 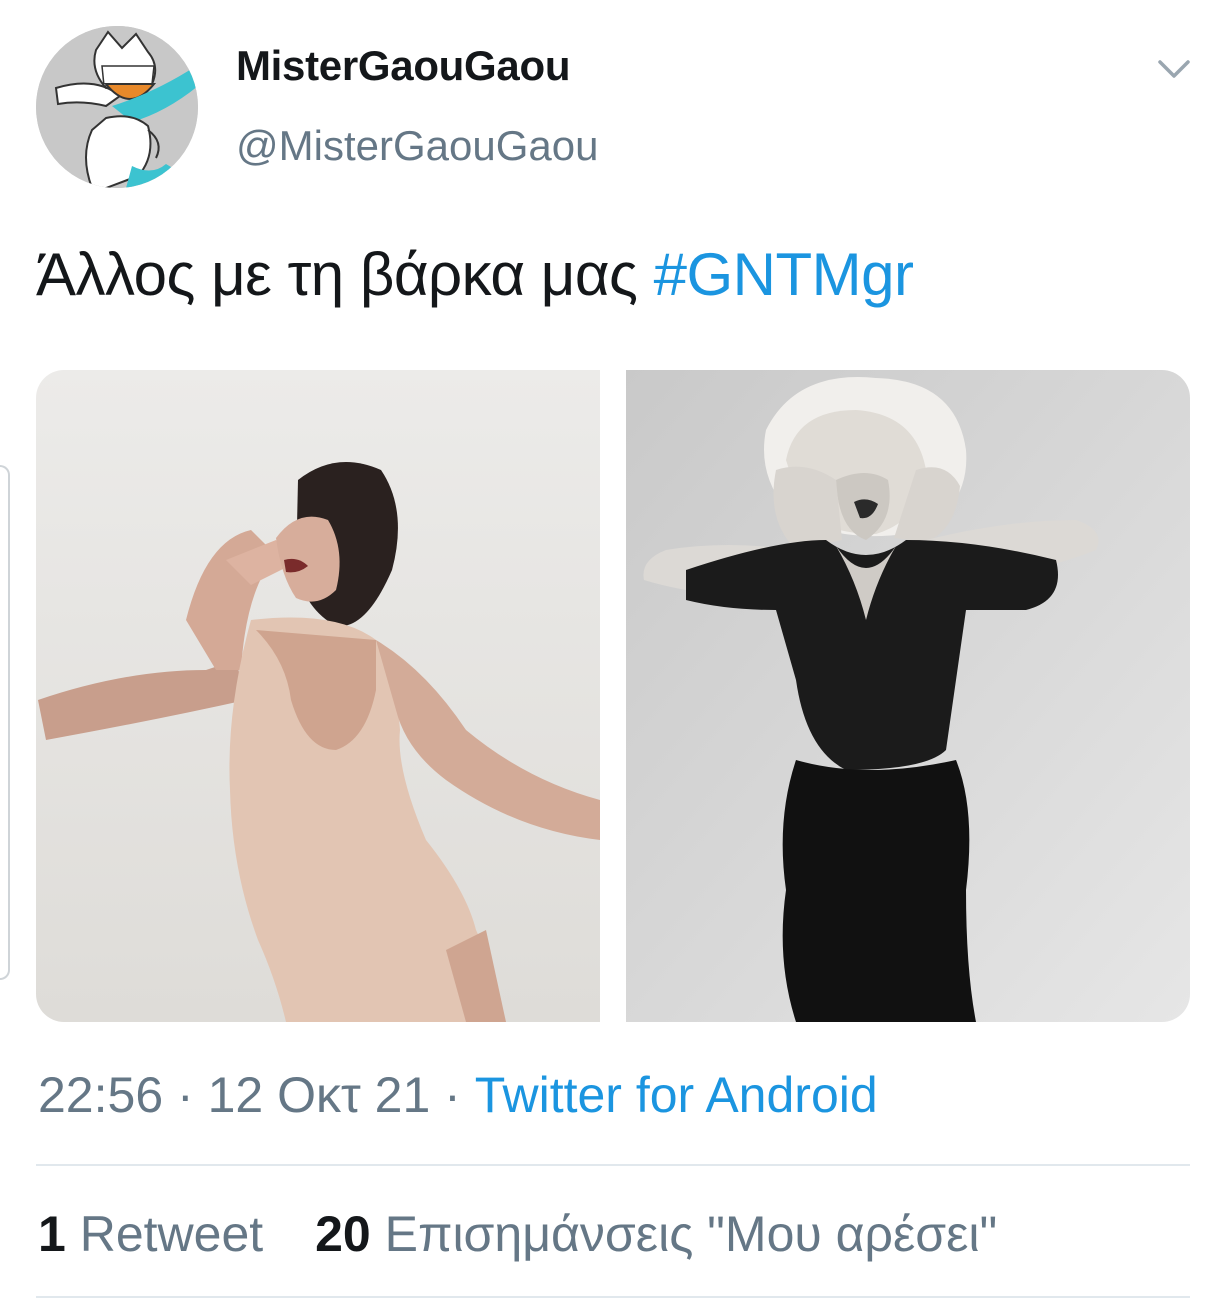 What do you see at coordinates (337, 274) in the screenshot?
I see `tweet-text-body: Άλλος με τη βάρκα μας` at bounding box center [337, 274].